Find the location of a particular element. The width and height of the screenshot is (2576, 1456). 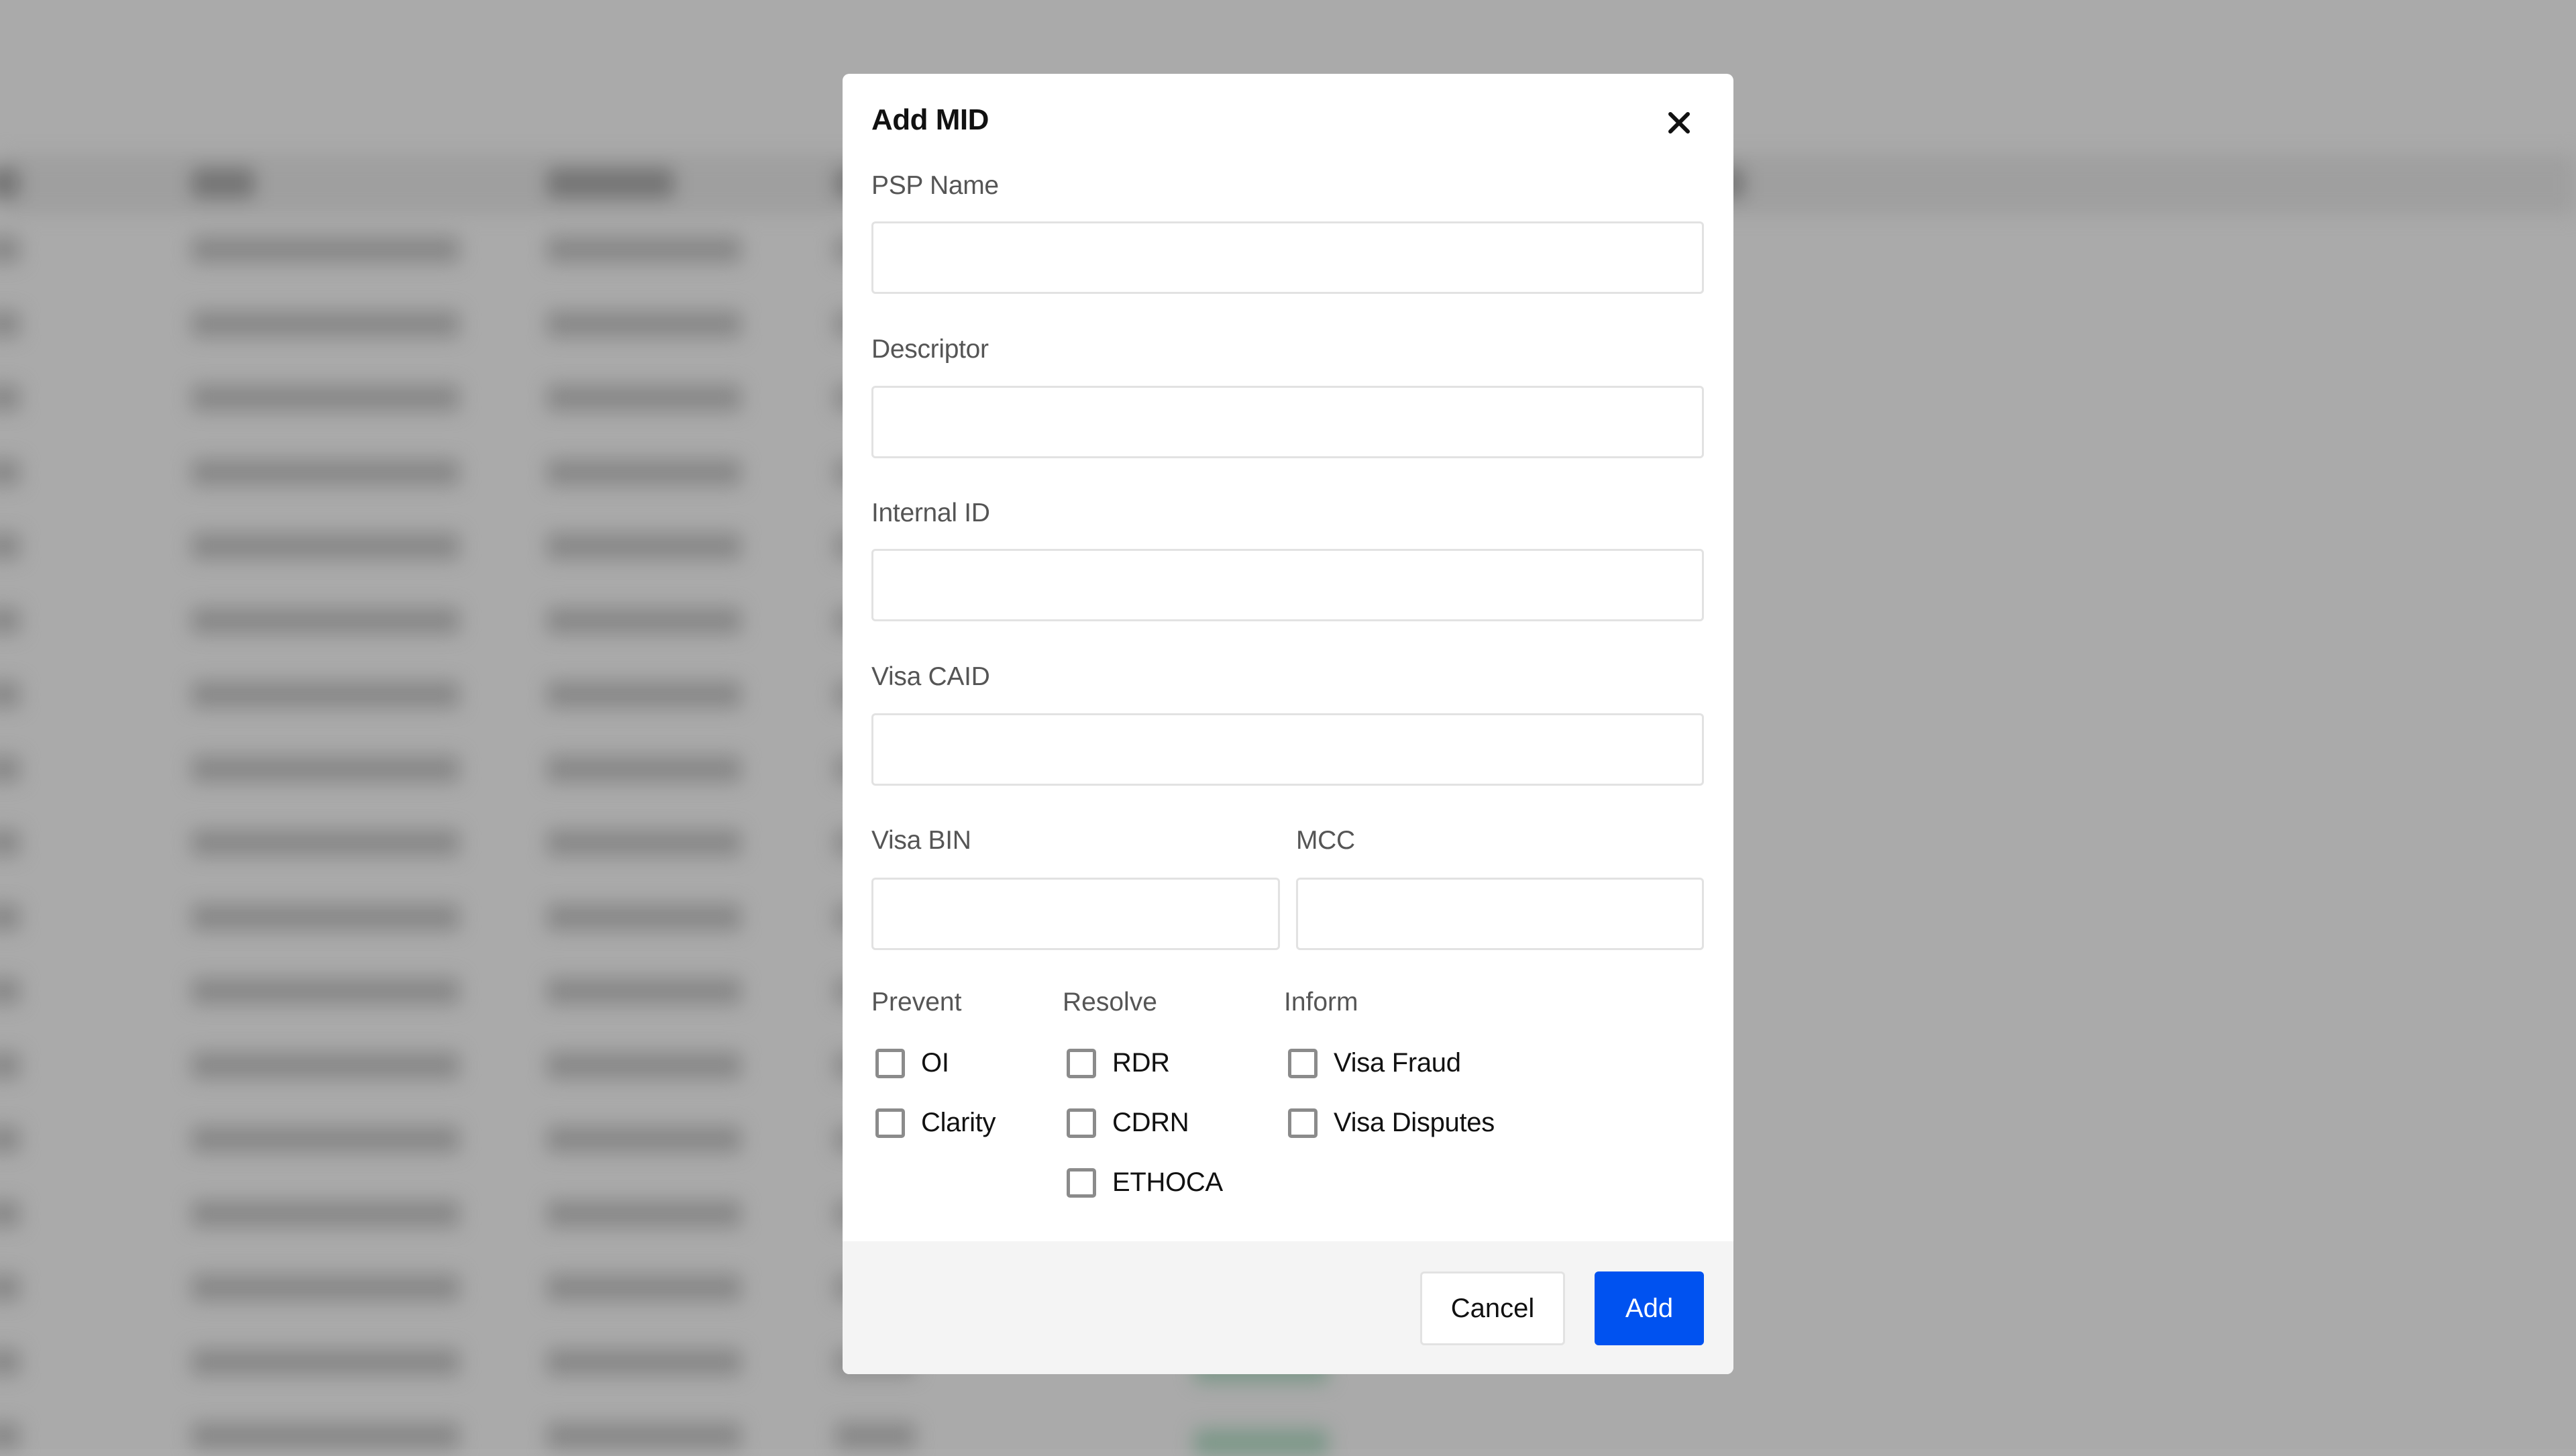

checkbox-rdr: RDR is located at coordinates (1118, 1063).